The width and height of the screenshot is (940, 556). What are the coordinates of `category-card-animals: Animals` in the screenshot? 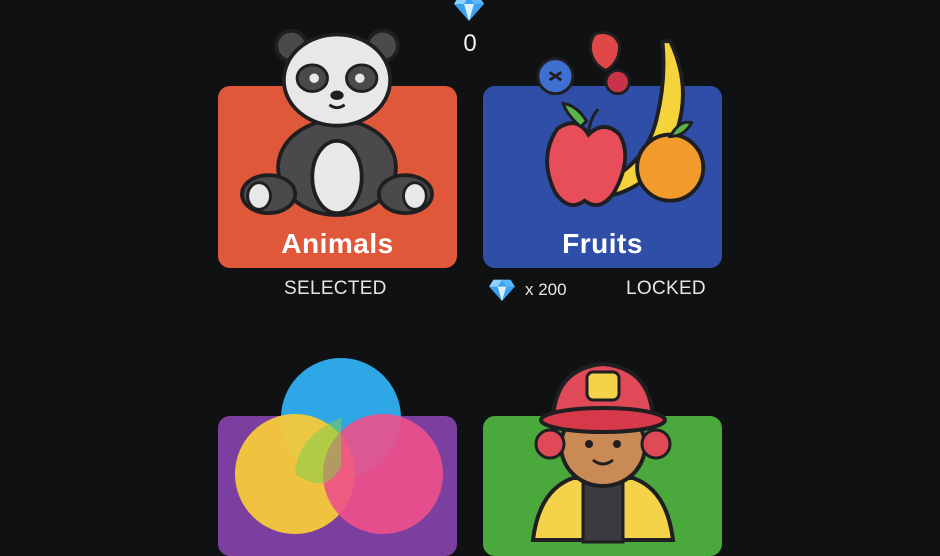 It's located at (337, 148).